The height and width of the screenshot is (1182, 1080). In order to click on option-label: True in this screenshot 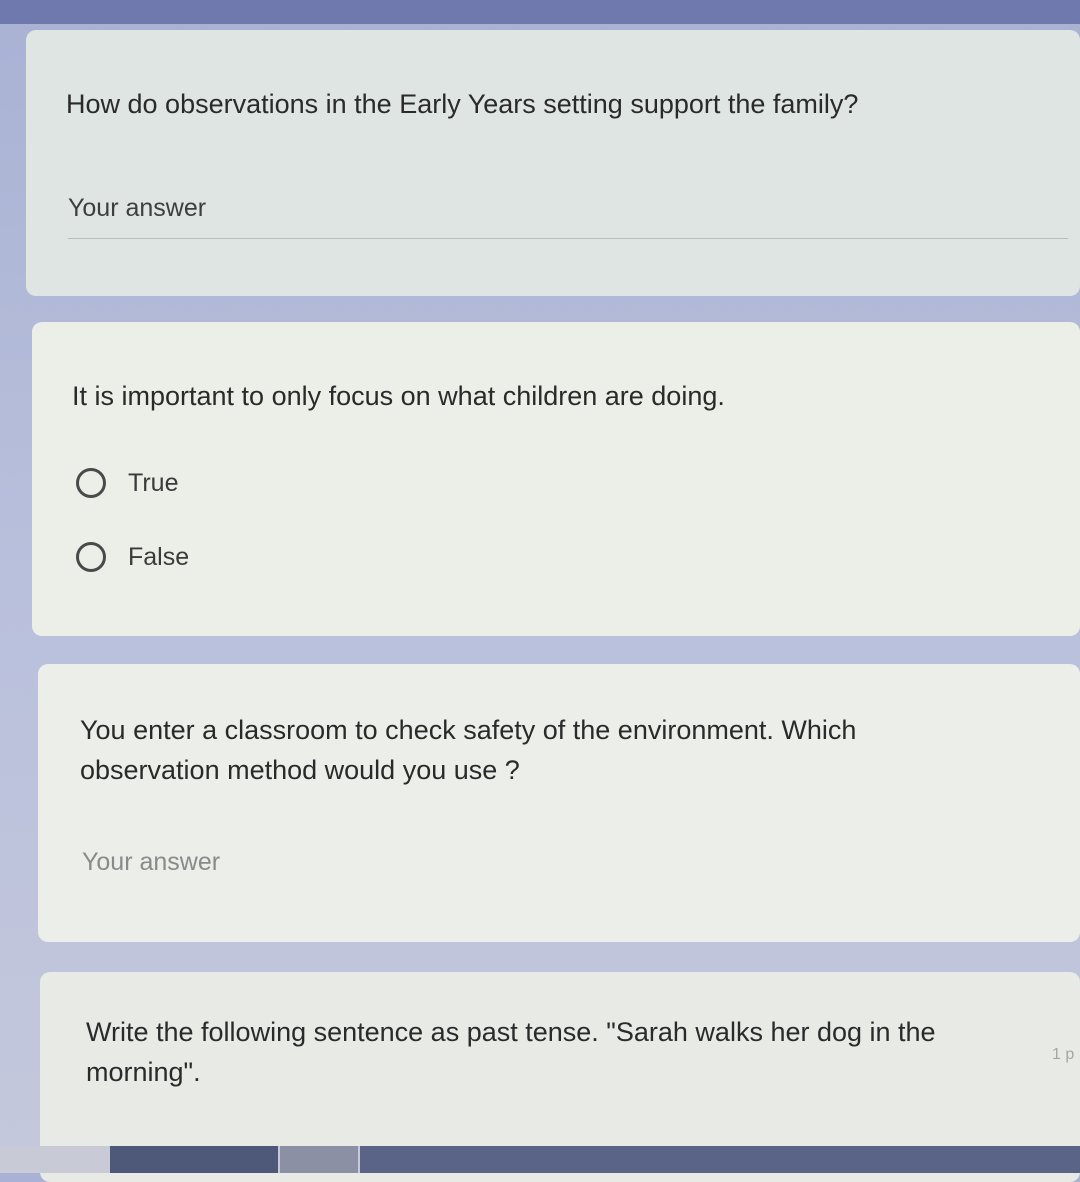, I will do `click(153, 483)`.